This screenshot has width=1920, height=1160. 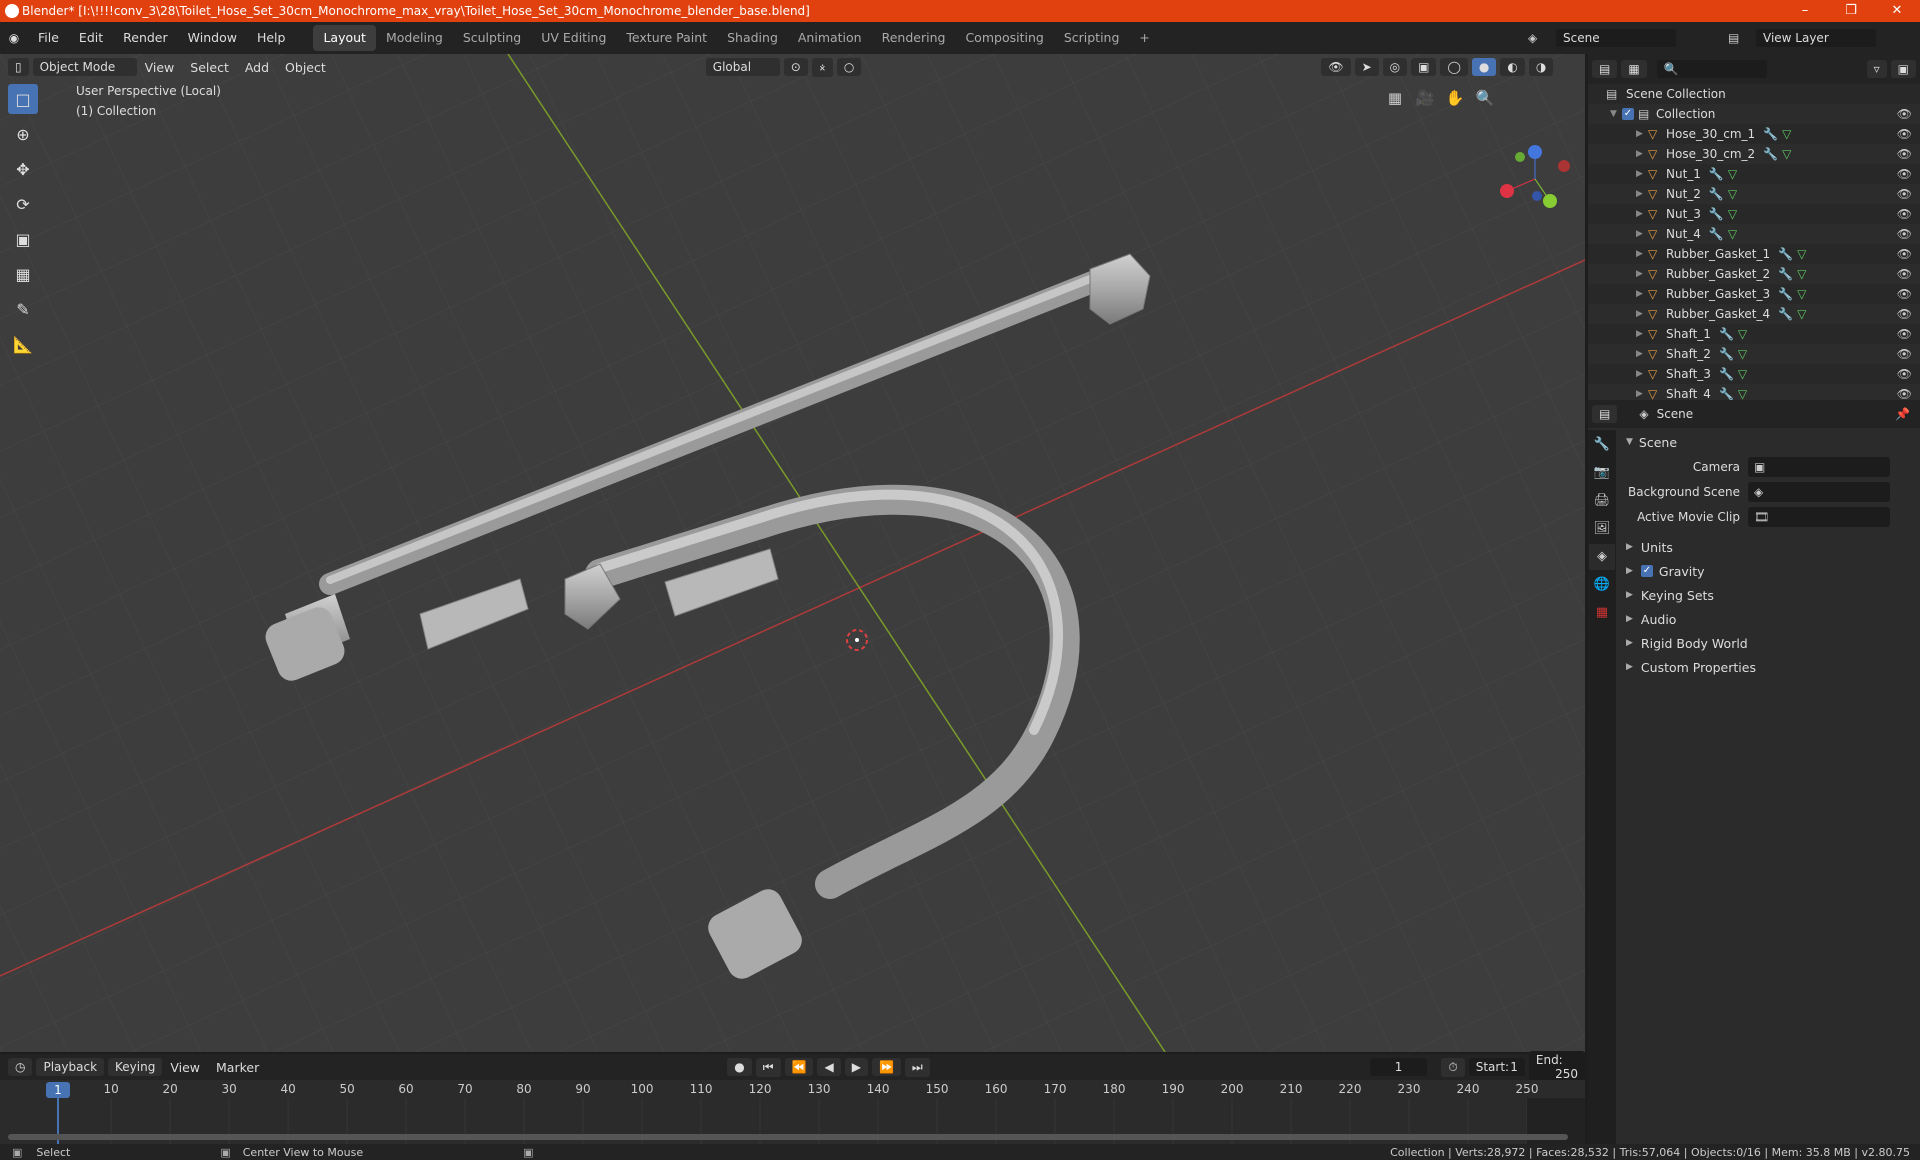 What do you see at coordinates (1754, 114) in the screenshot?
I see `collection-row: ▼ ✓ ▤ Collection 👁` at bounding box center [1754, 114].